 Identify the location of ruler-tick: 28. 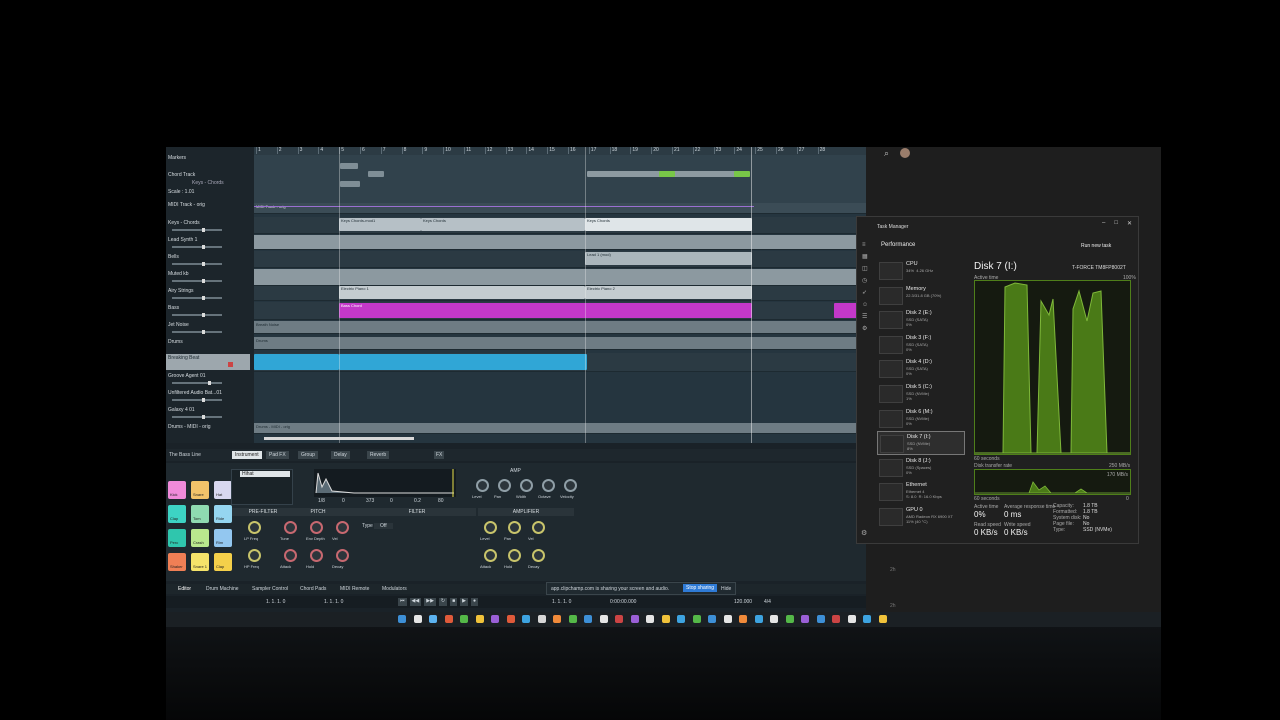
(821, 150).